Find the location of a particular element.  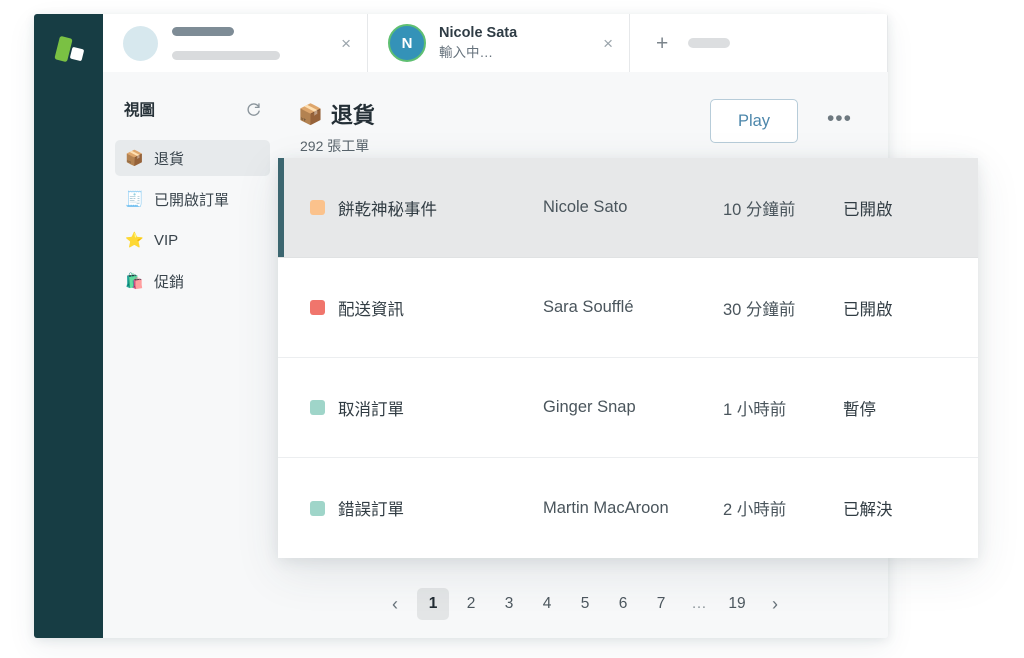

sidebar-item-returns: 📦 退貨 is located at coordinates (192, 158).